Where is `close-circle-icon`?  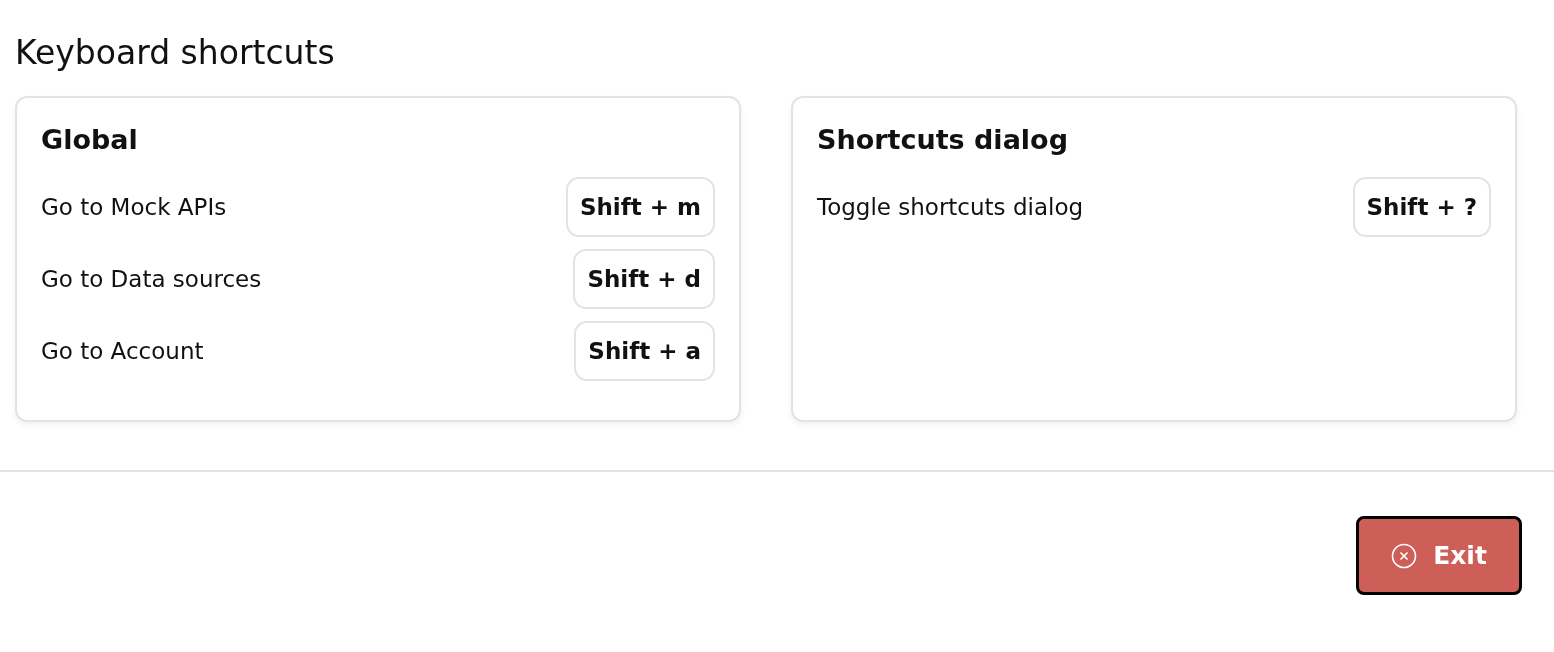
close-circle-icon is located at coordinates (1404, 555).